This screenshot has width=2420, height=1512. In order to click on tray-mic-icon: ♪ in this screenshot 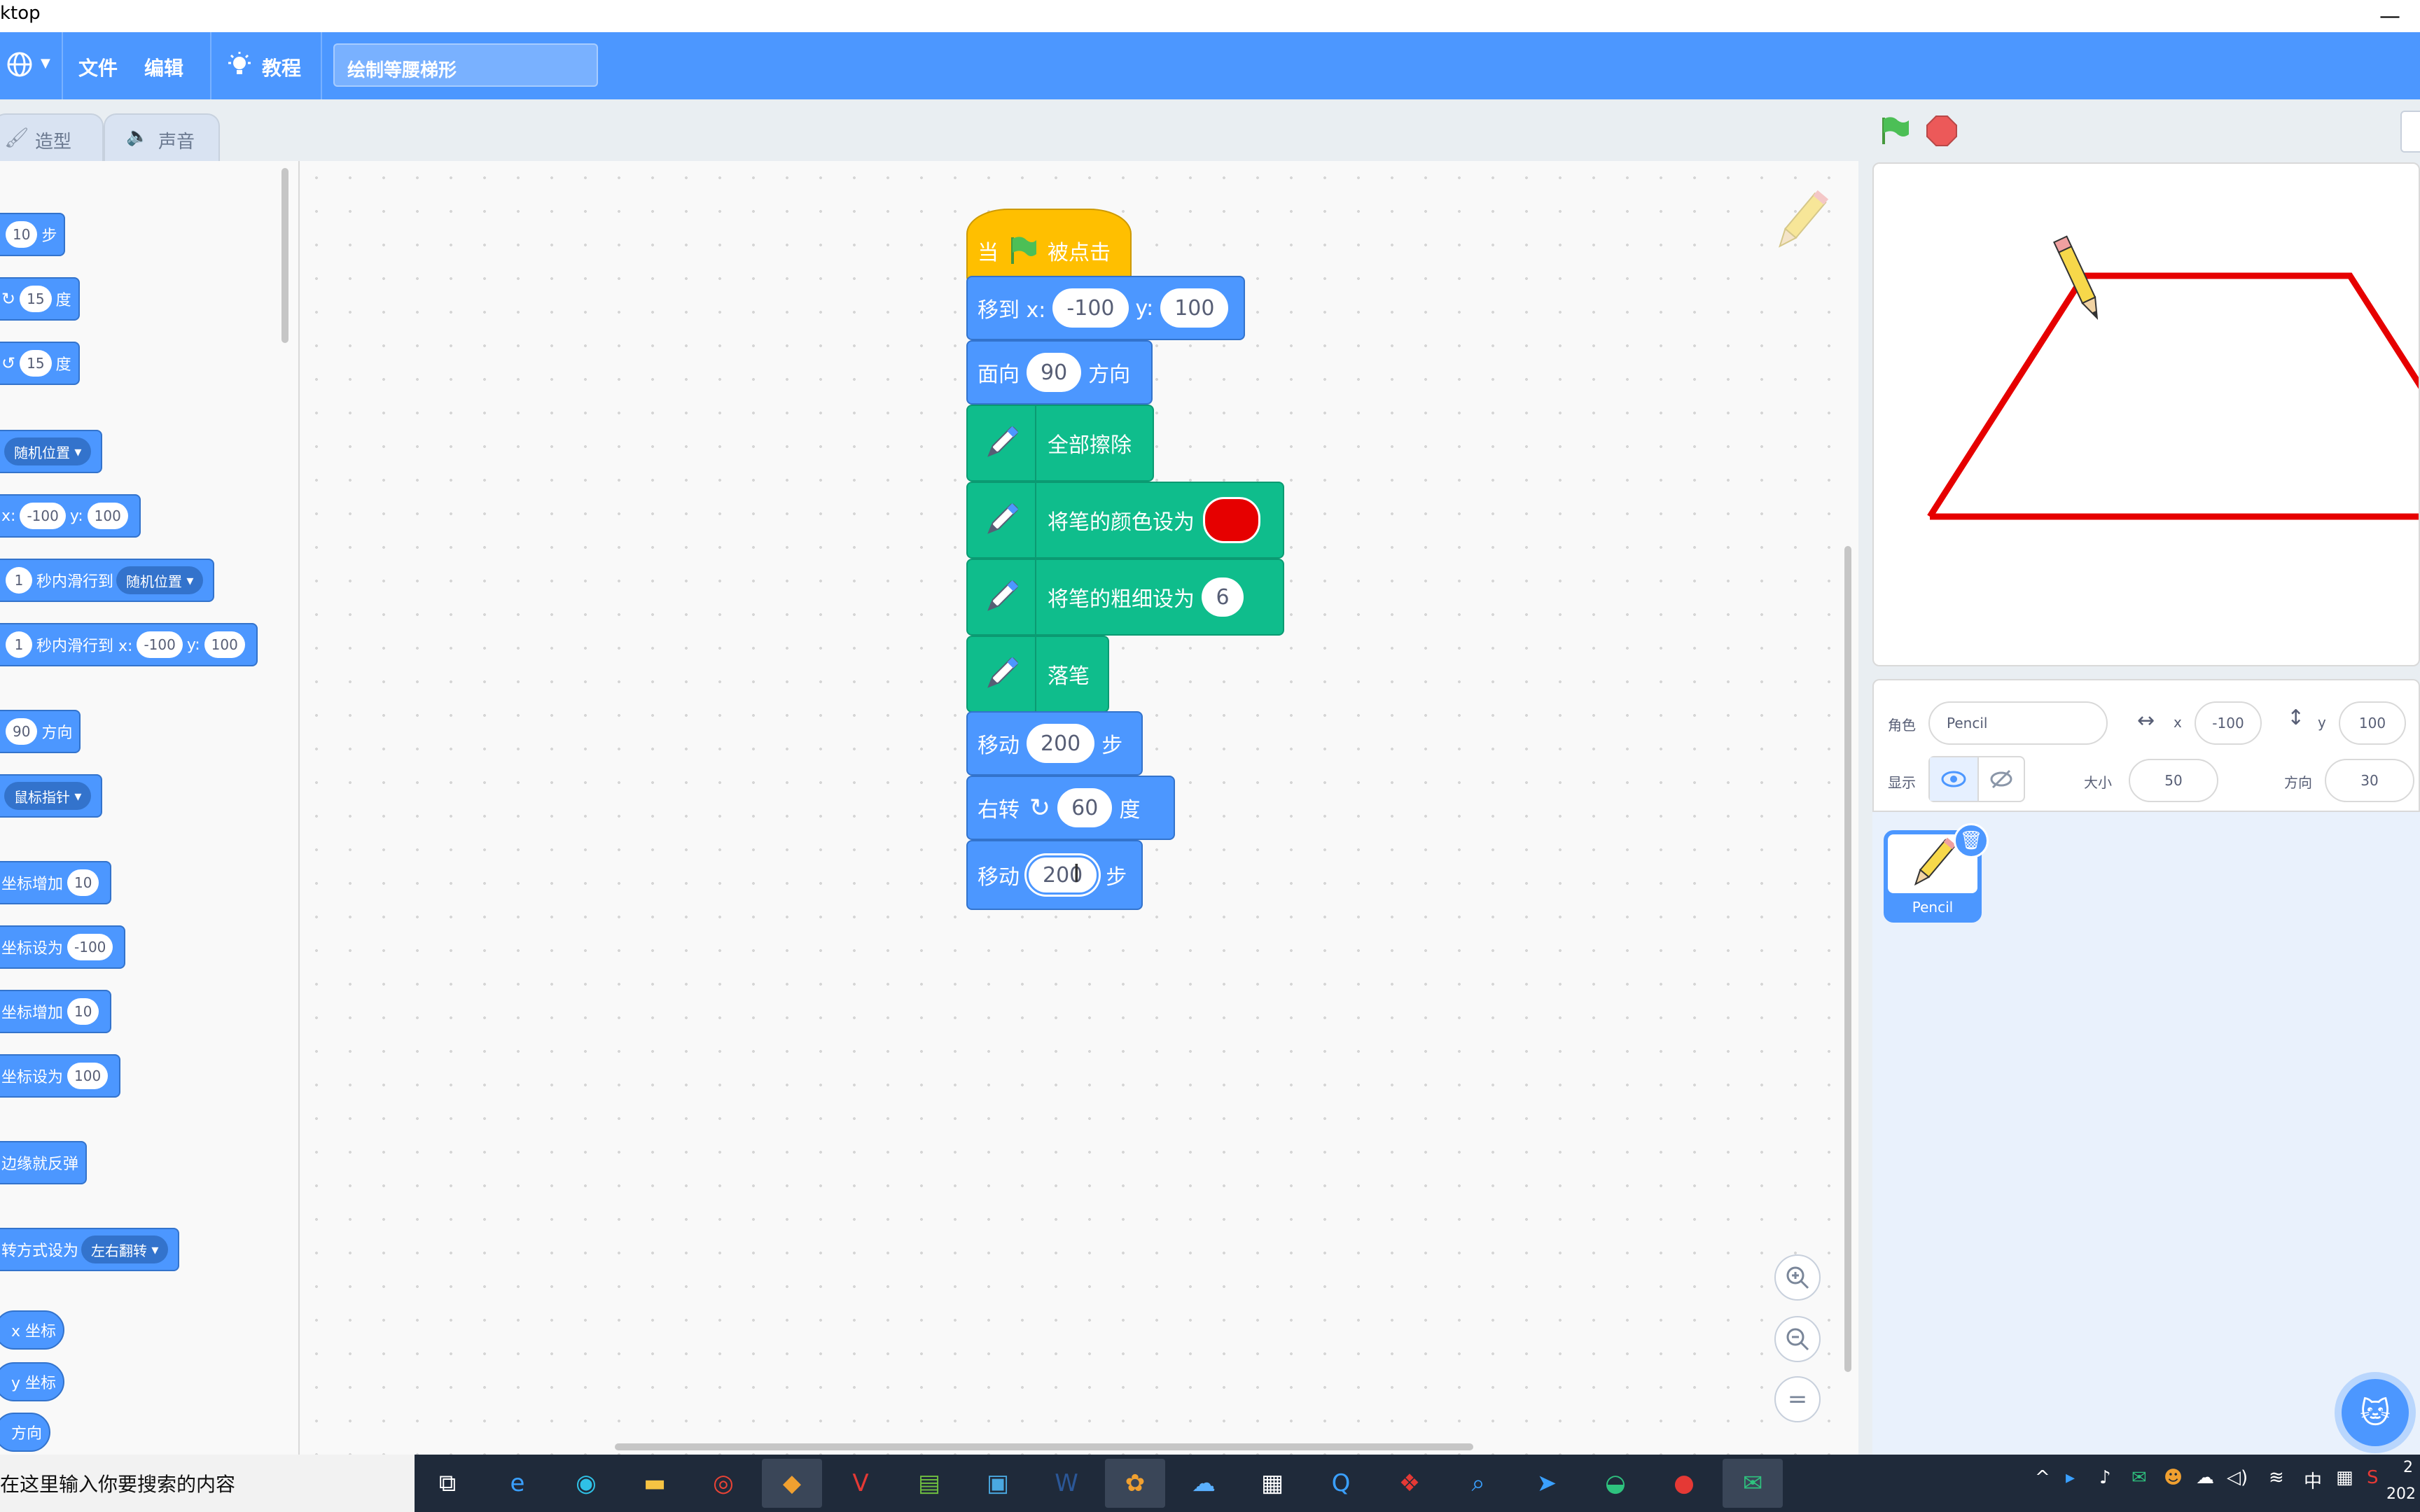, I will do `click(2105, 1477)`.